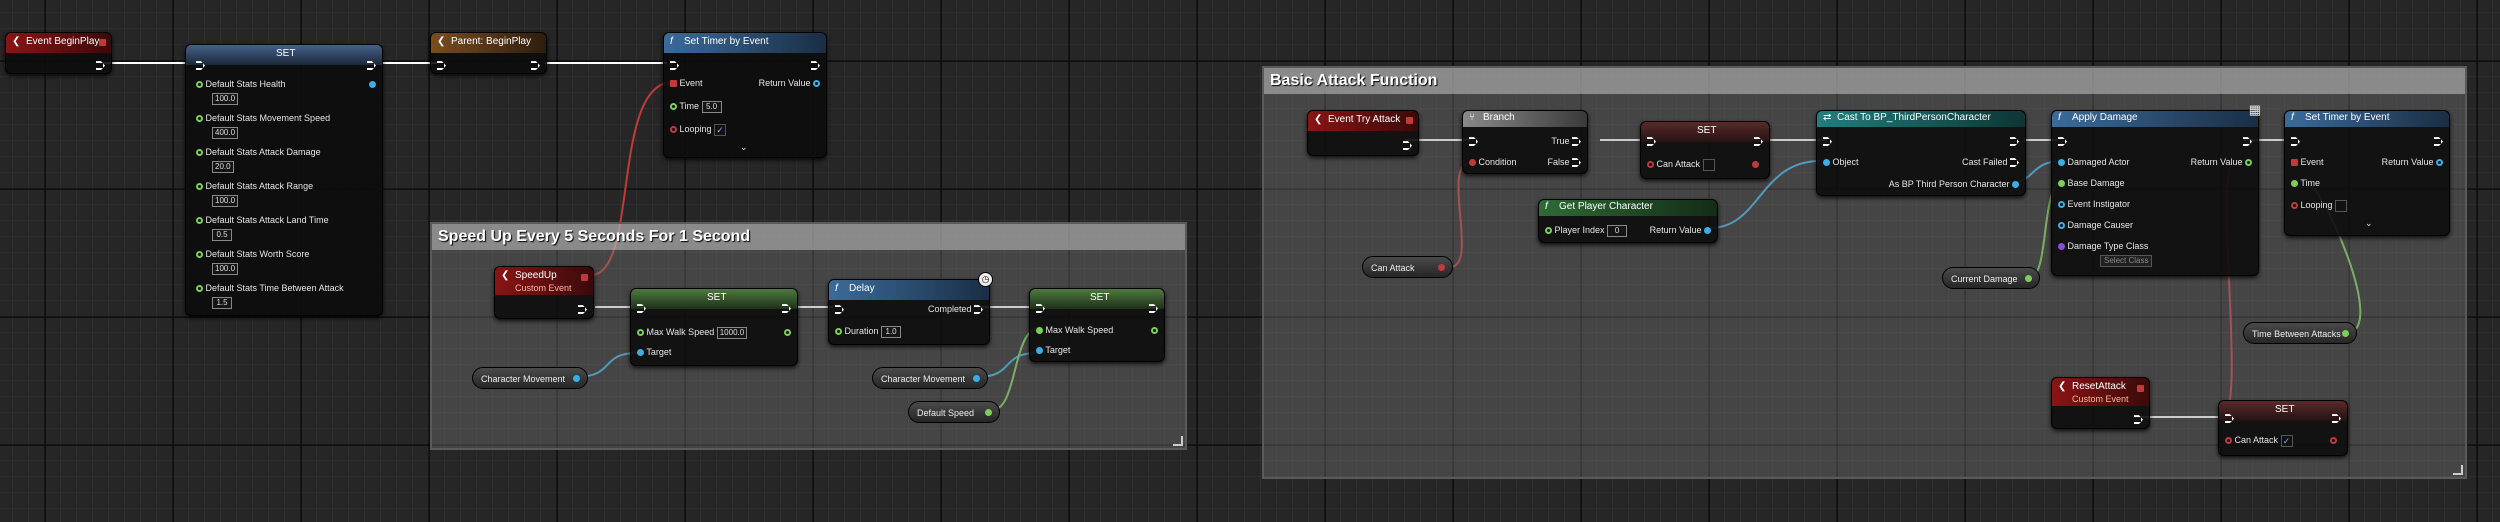  What do you see at coordinates (1525, 142) in the screenshot?
I see `branch-node: ⑂ Branch True Condition False` at bounding box center [1525, 142].